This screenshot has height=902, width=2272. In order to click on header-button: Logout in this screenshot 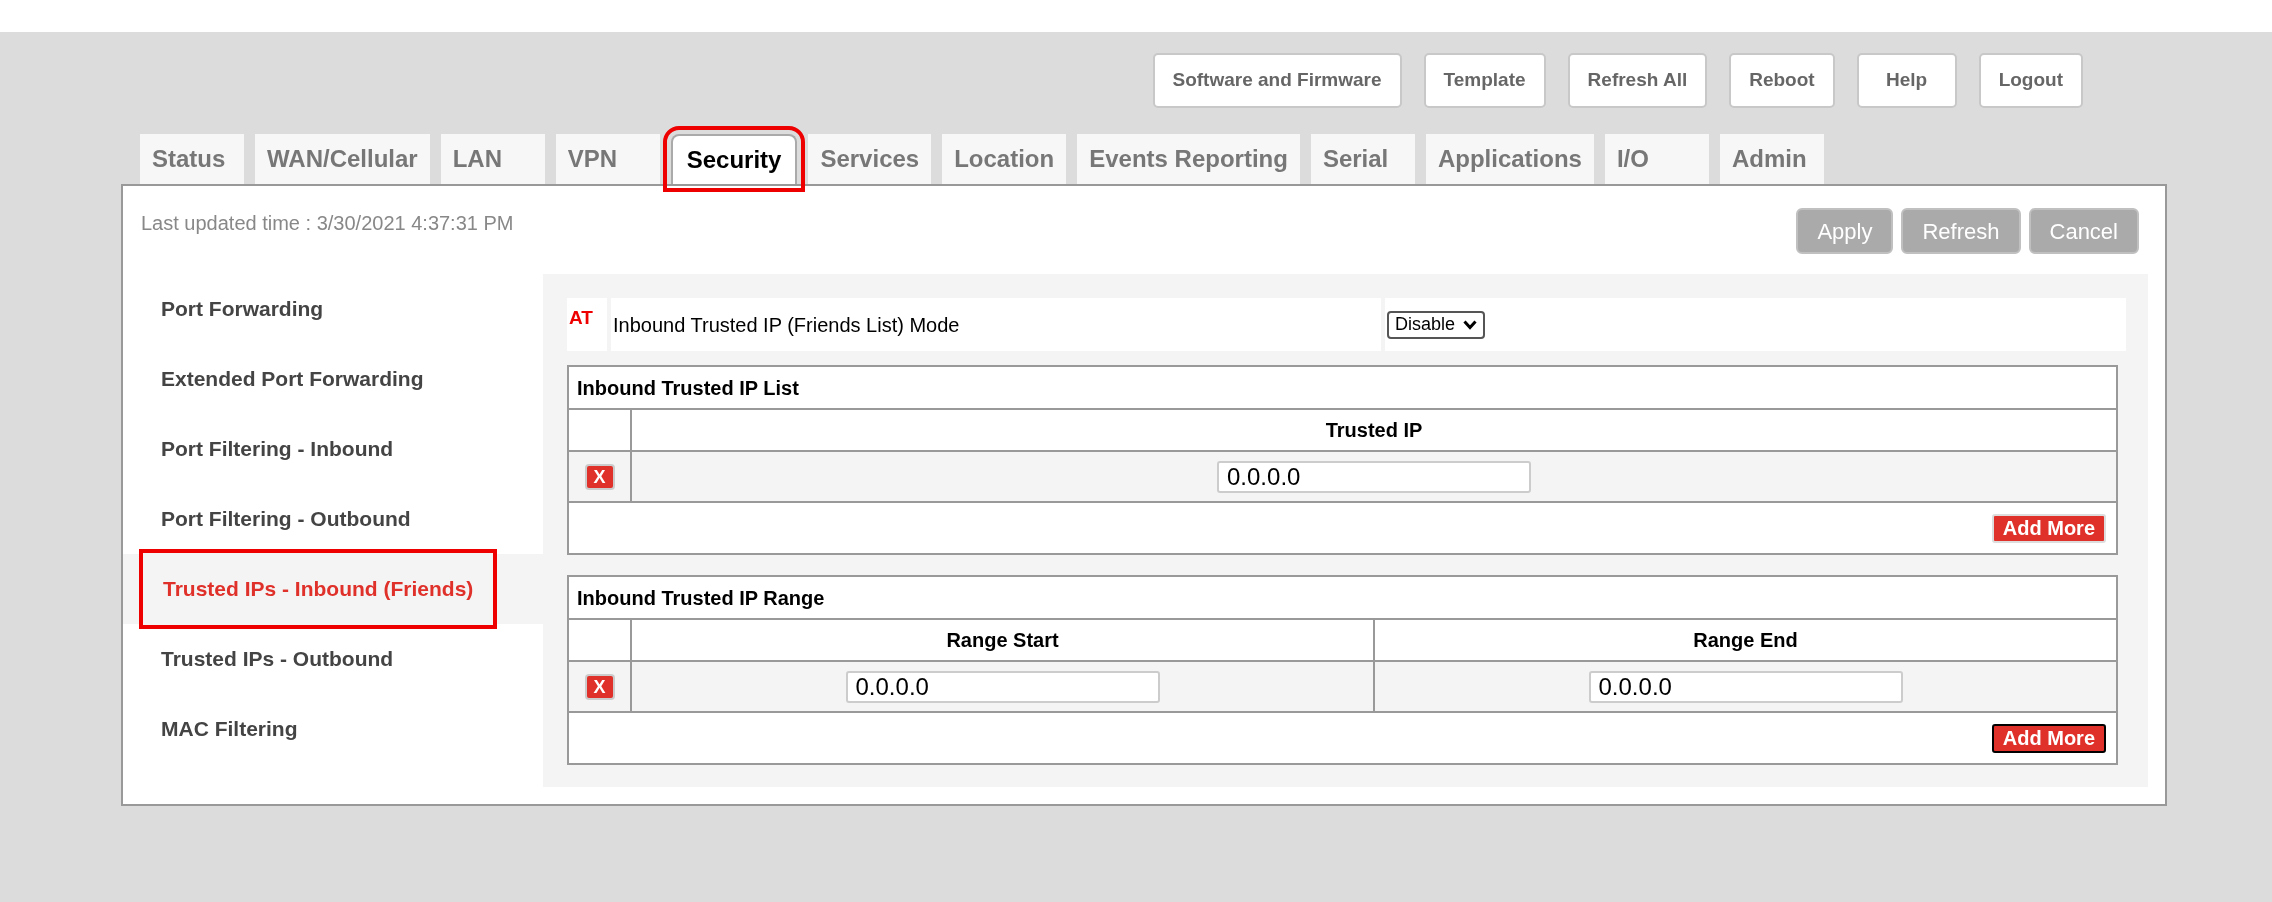, I will do `click(2030, 80)`.